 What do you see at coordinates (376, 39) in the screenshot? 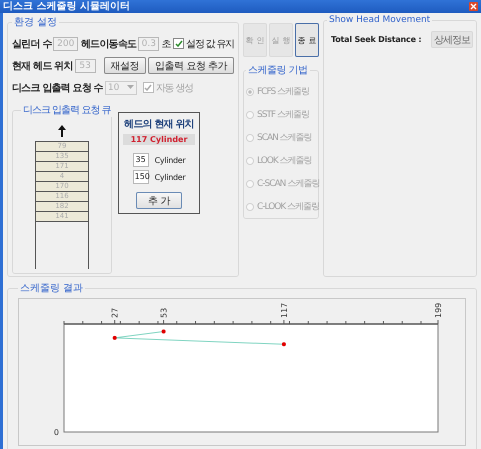
I see `total-label: Total Seek Distance :` at bounding box center [376, 39].